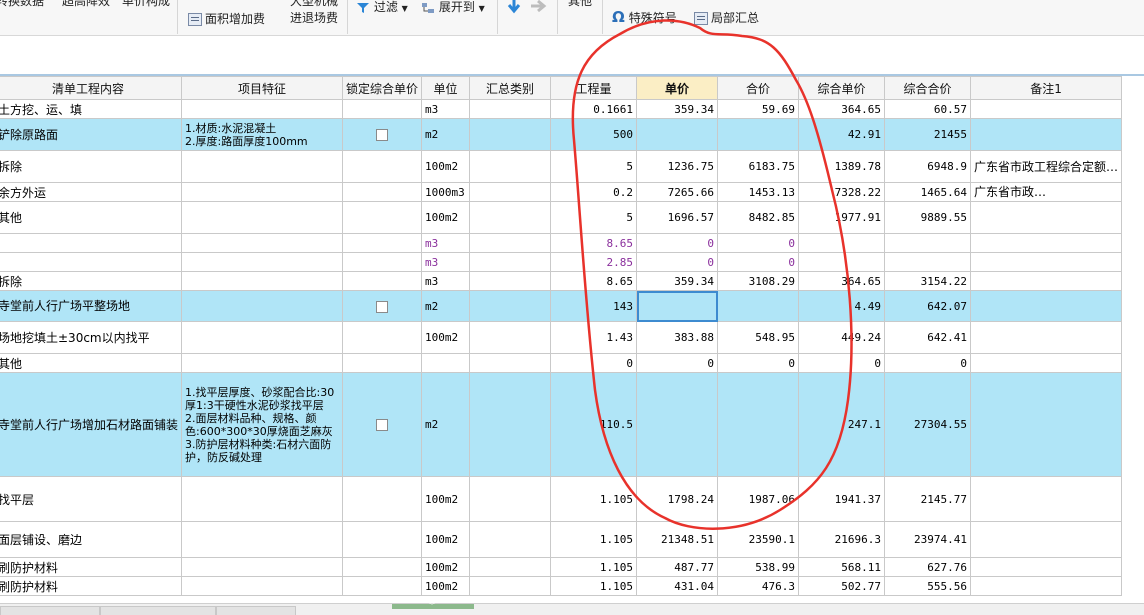 The width and height of the screenshot is (1144, 615). I want to click on cell-comprehensive-unit-price: 0, so click(842, 363).